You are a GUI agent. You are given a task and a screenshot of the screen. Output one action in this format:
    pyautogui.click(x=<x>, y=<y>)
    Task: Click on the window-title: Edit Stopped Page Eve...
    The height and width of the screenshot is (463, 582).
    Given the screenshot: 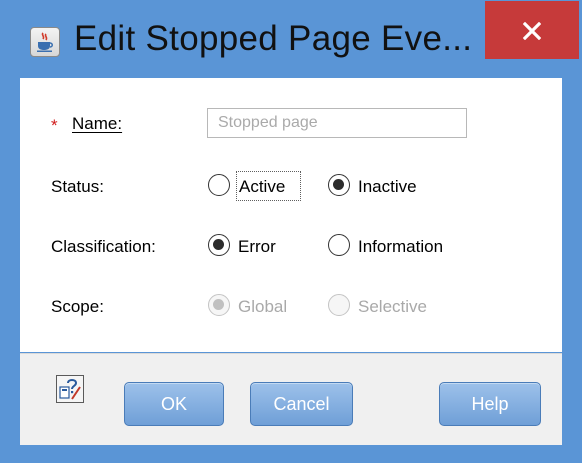 What is the action you would take?
    pyautogui.click(x=273, y=38)
    